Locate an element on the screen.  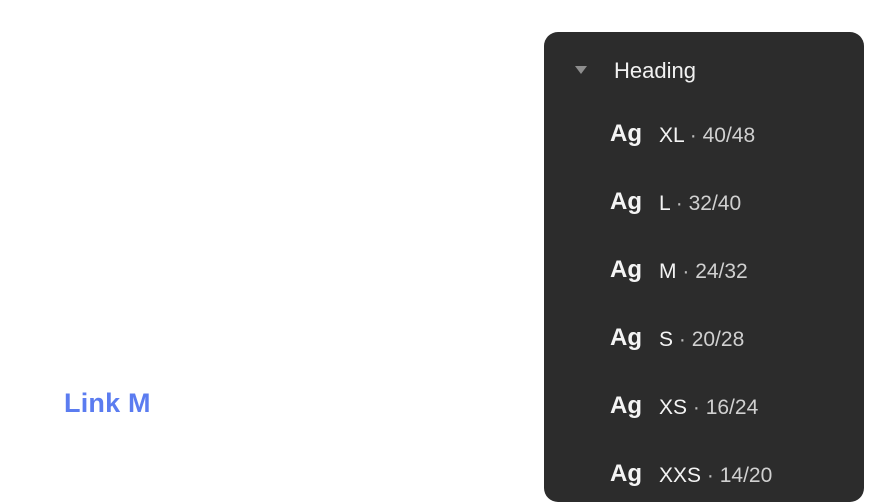
style-size: XXS is located at coordinates (680, 475).